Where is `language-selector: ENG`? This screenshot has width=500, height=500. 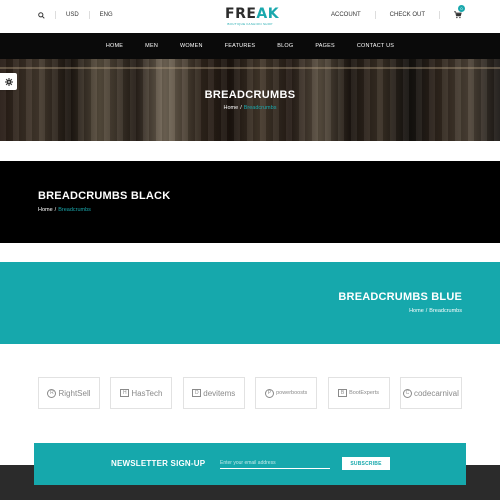 language-selector: ENG is located at coordinates (106, 15).